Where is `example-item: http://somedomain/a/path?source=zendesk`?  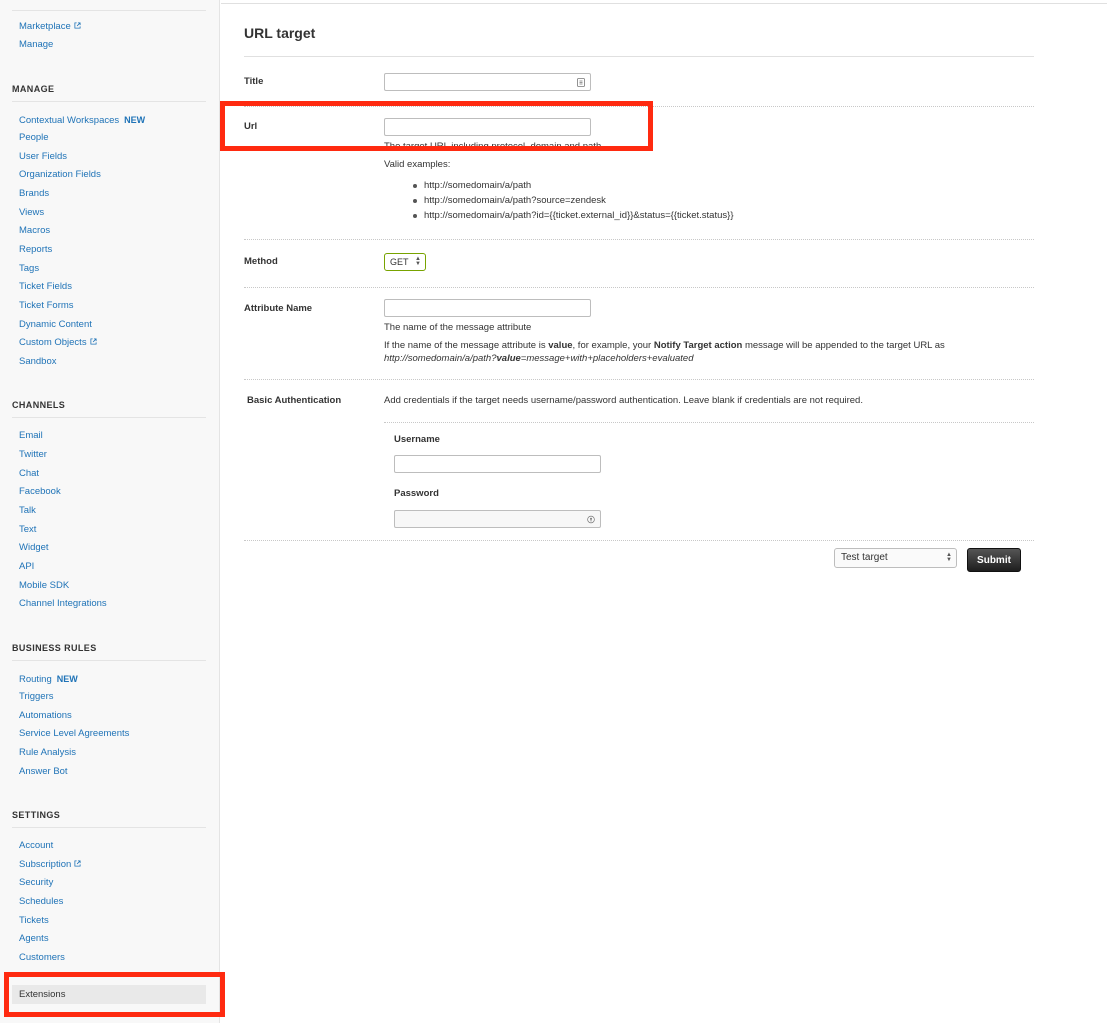 example-item: http://somedomain/a/path?source=zendesk is located at coordinates (509, 200).